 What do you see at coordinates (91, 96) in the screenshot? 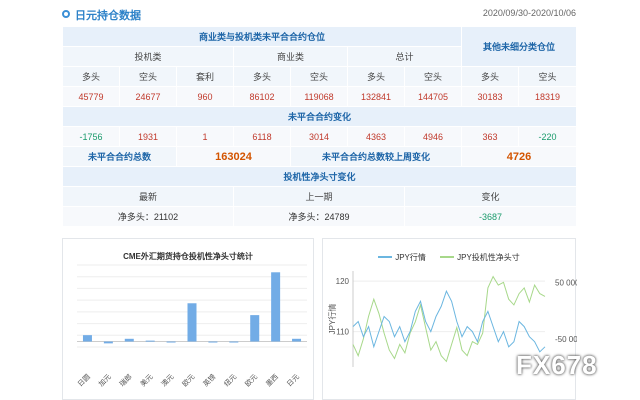
I see `position-value: 45779` at bounding box center [91, 96].